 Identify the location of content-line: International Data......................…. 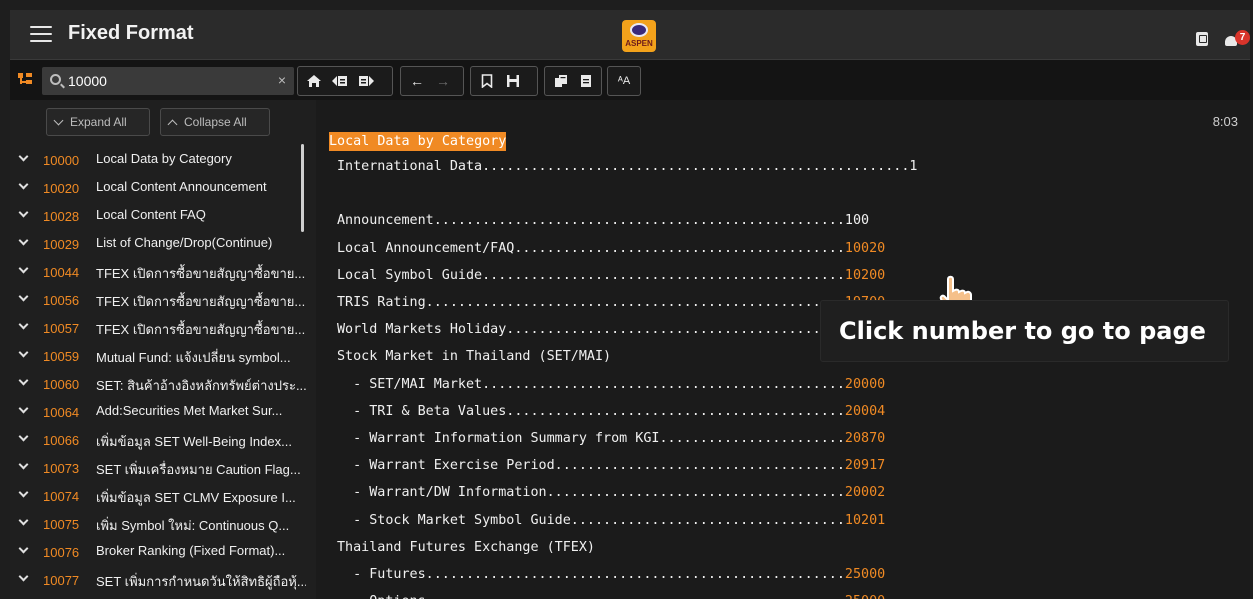
(627, 166).